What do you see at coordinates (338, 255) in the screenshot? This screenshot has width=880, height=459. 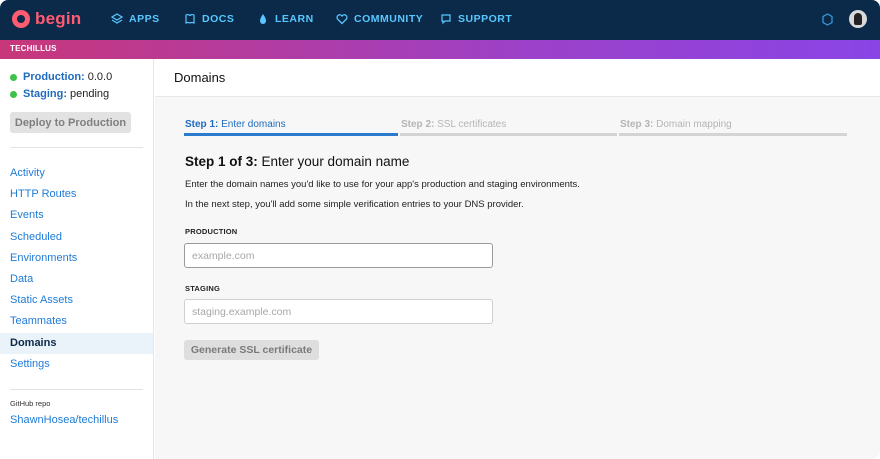 I see `production-domain-input` at bounding box center [338, 255].